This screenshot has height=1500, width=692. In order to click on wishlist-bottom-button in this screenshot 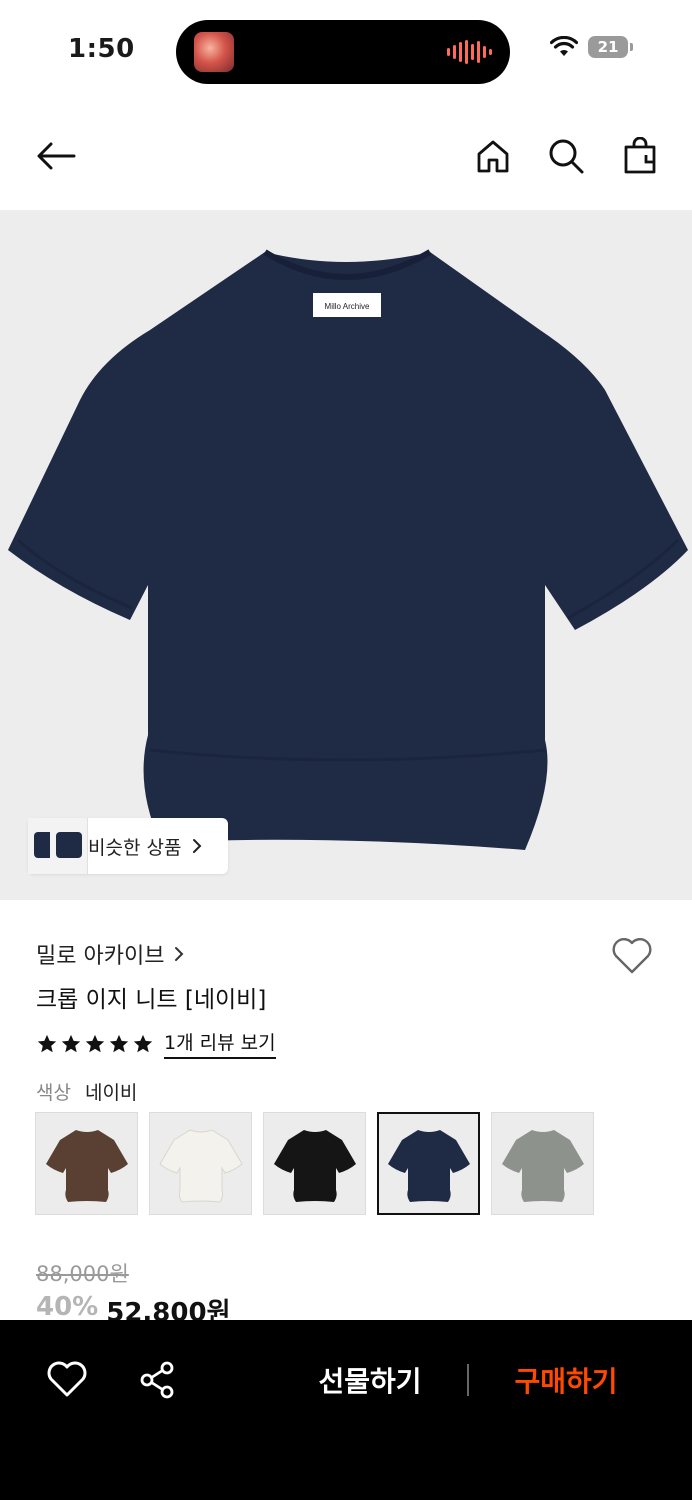, I will do `click(67, 1381)`.